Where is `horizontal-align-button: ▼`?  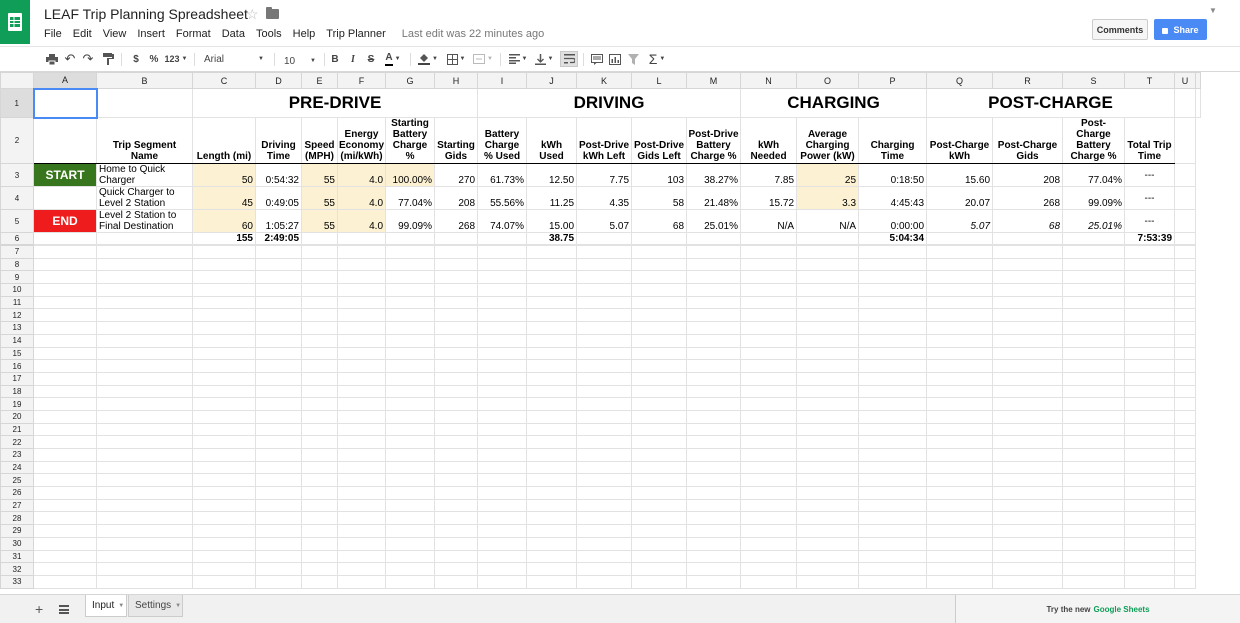 horizontal-align-button: ▼ is located at coordinates (518, 59).